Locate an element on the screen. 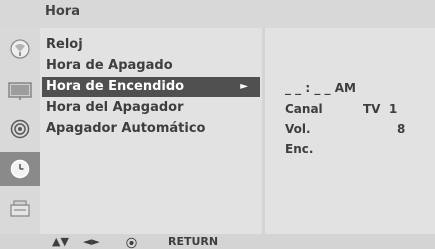 This screenshot has height=249, width=435. canal-label: Canal is located at coordinates (304, 109).